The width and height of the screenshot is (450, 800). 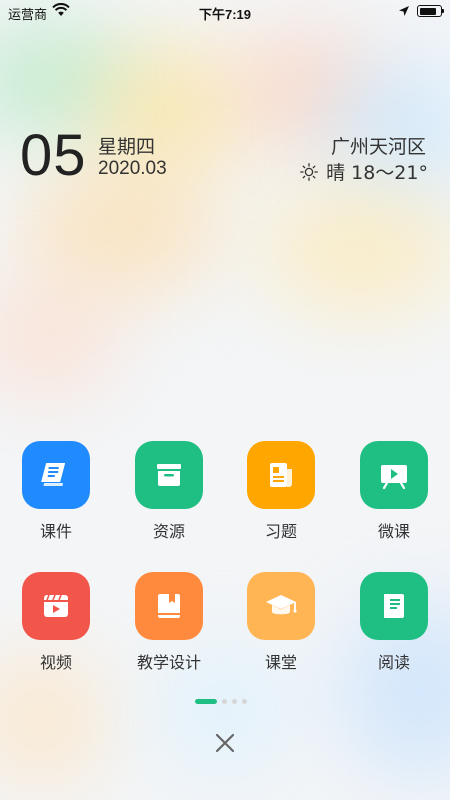 I want to click on video-clapper-icon, so click(x=56, y=605).